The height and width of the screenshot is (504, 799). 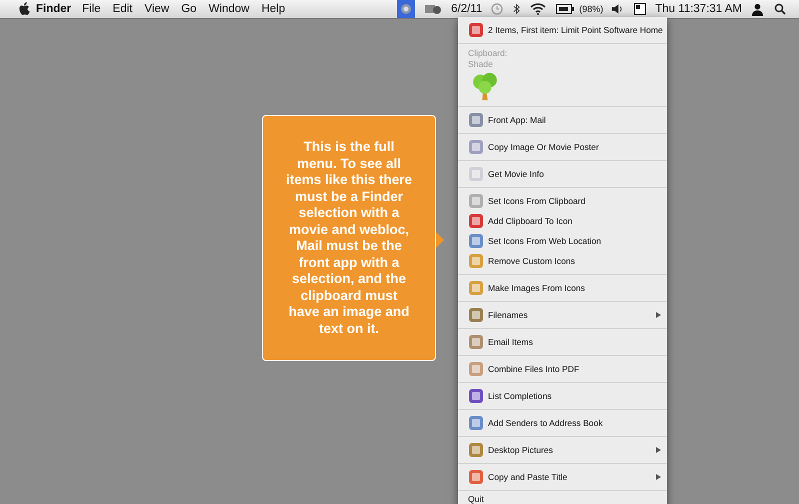 What do you see at coordinates (25, 9) in the screenshot?
I see `apple-logo-icon` at bounding box center [25, 9].